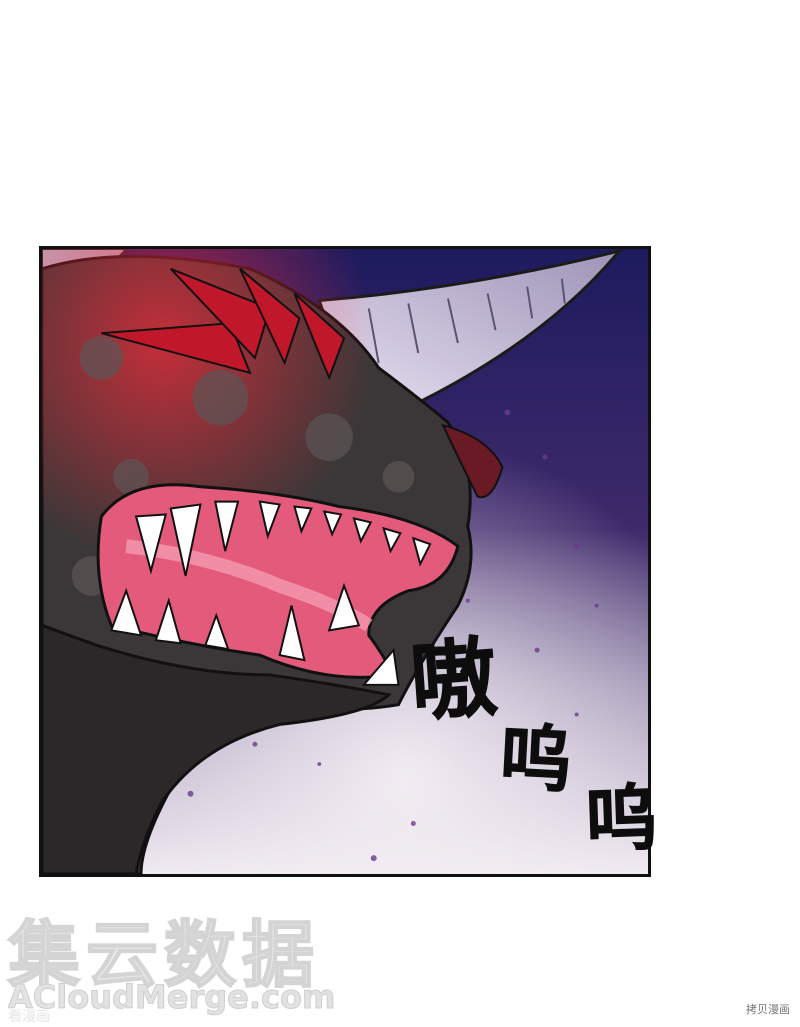  What do you see at coordinates (621, 819) in the screenshot?
I see `sfx-roar-char-3: 呜` at bounding box center [621, 819].